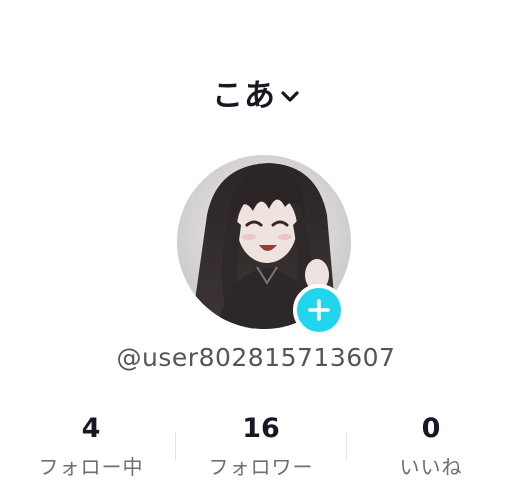 The image size is (512, 501). Describe the element at coordinates (91, 428) in the screenshot. I see `following-count: 4` at that location.